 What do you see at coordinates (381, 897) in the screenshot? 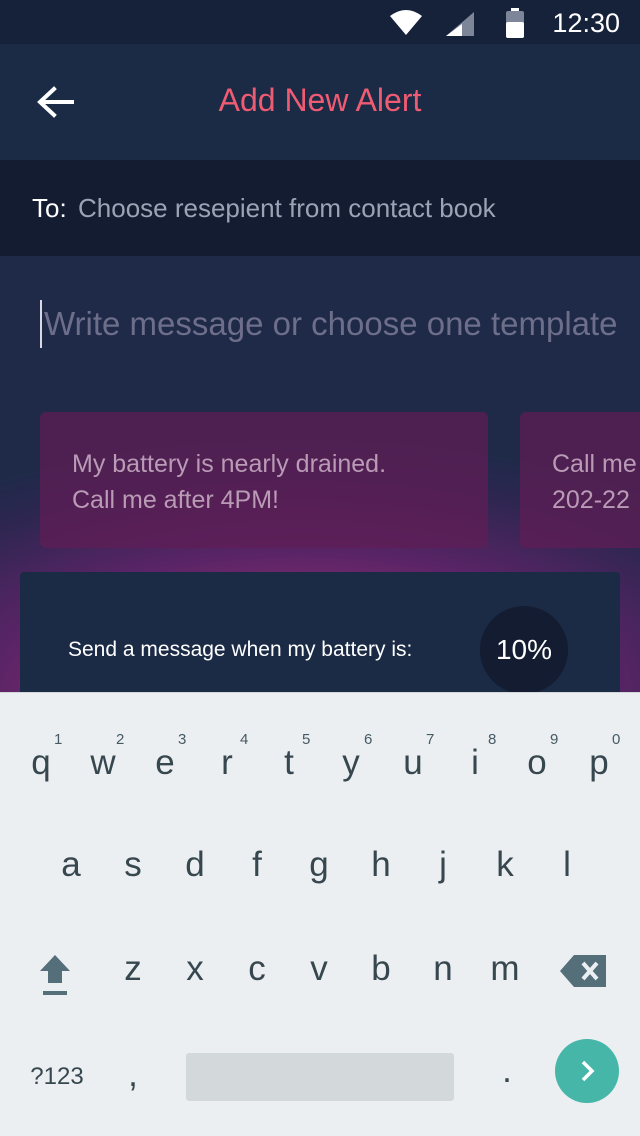
I see `key-h: h` at bounding box center [381, 897].